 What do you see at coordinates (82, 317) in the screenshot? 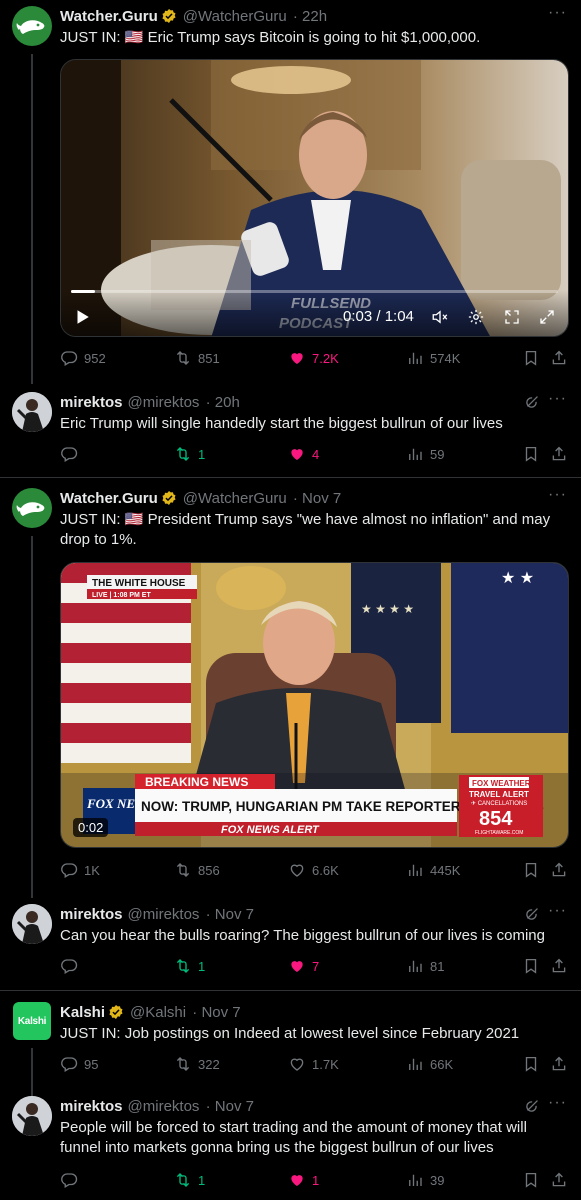
I see `play-icon` at bounding box center [82, 317].